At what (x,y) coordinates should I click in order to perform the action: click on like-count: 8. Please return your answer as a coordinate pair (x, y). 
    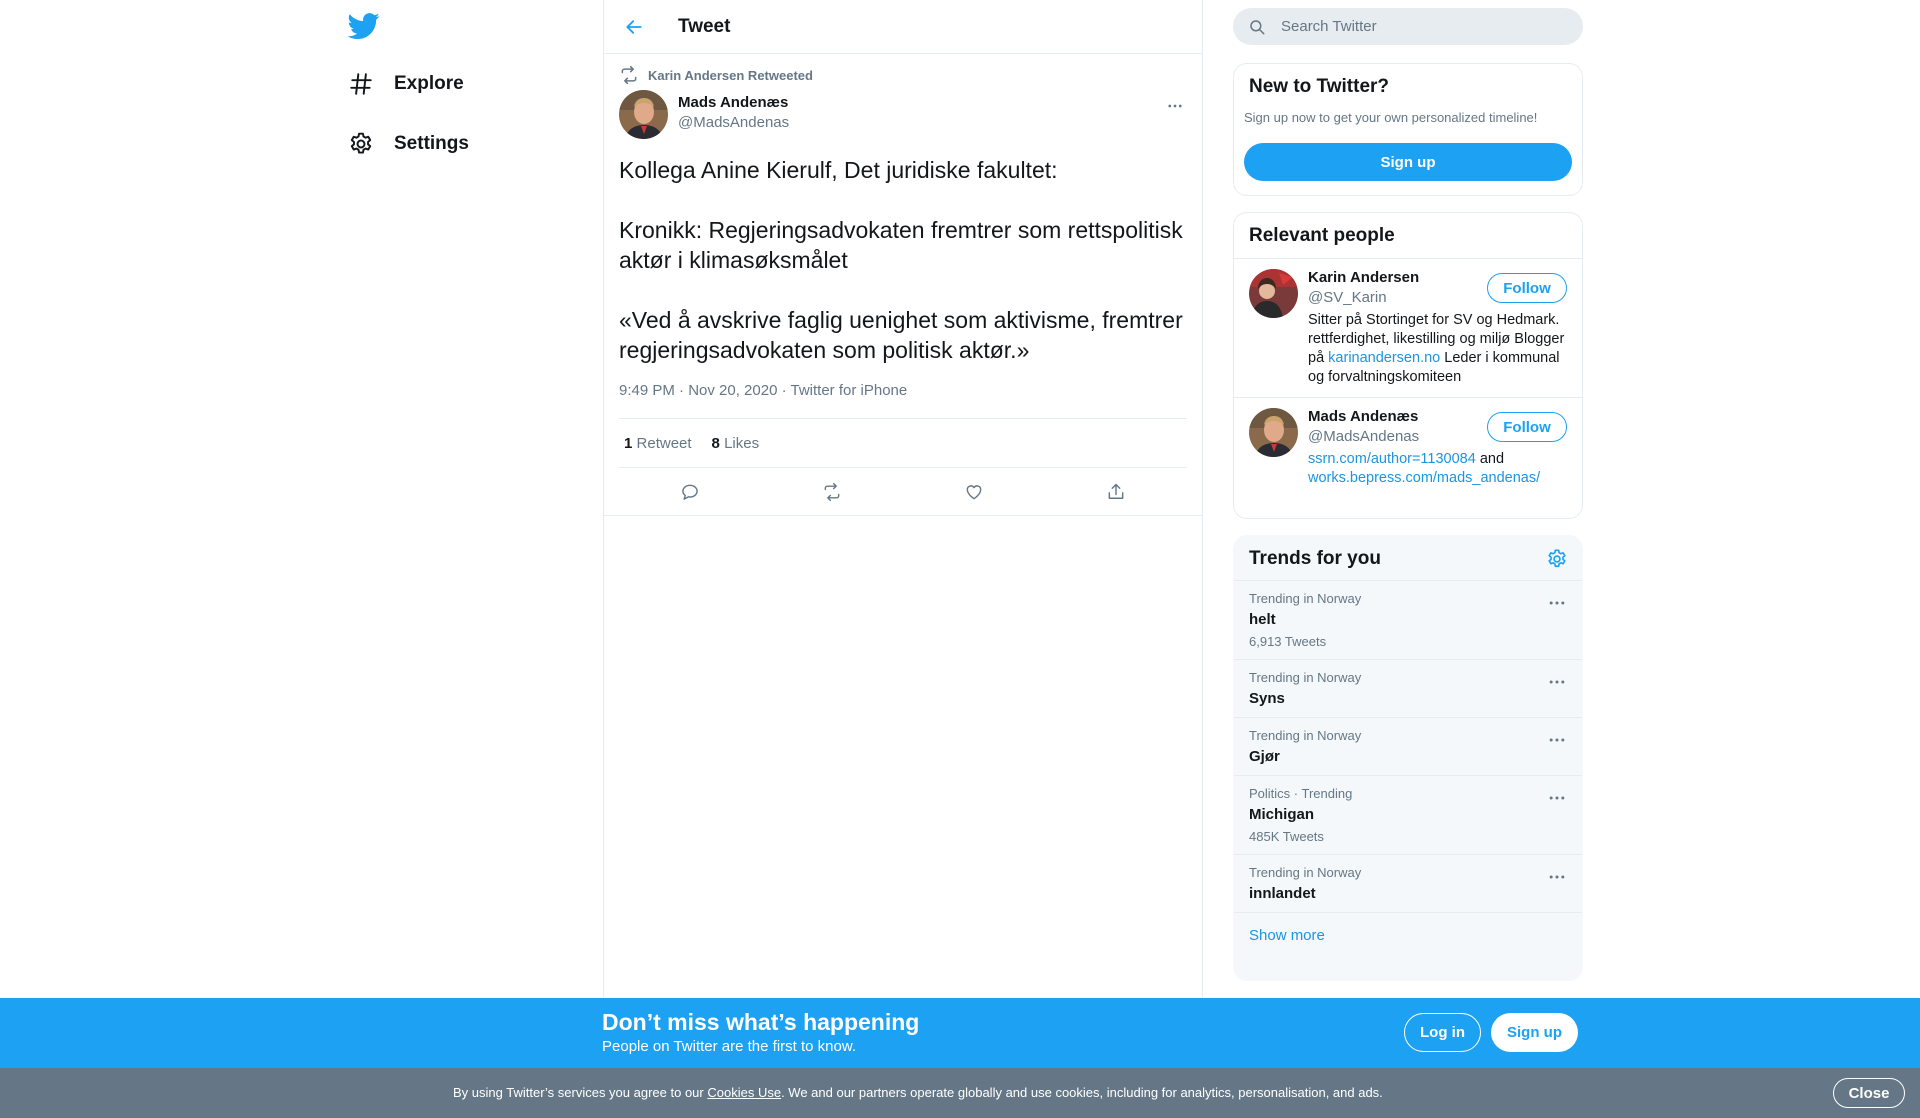
    Looking at the image, I should click on (715, 443).